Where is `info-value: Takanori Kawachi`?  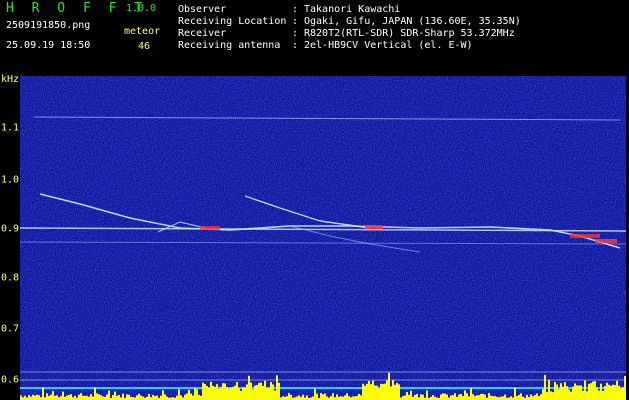 info-value: Takanori Kawachi is located at coordinates (352, 9).